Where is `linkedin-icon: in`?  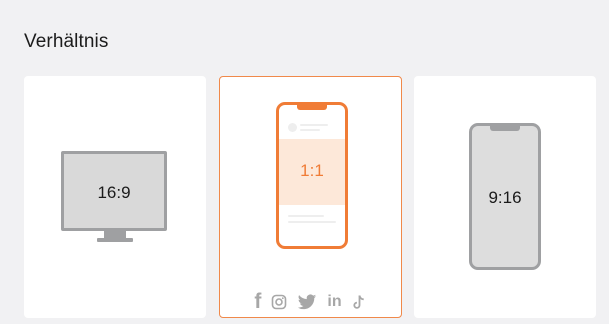
linkedin-icon: in is located at coordinates (334, 301).